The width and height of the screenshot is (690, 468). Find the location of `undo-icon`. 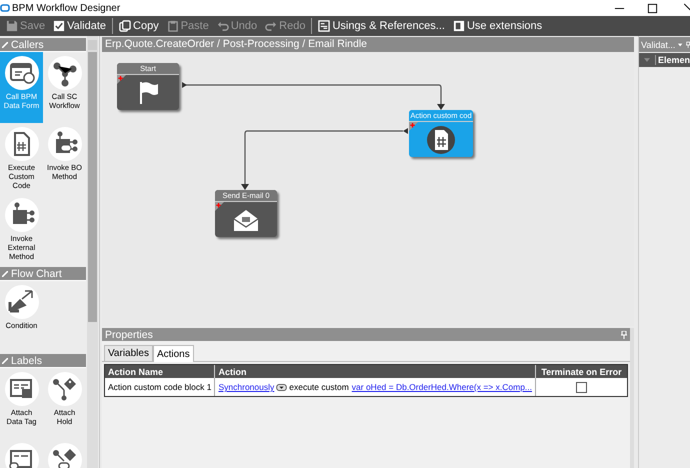

undo-icon is located at coordinates (222, 26).